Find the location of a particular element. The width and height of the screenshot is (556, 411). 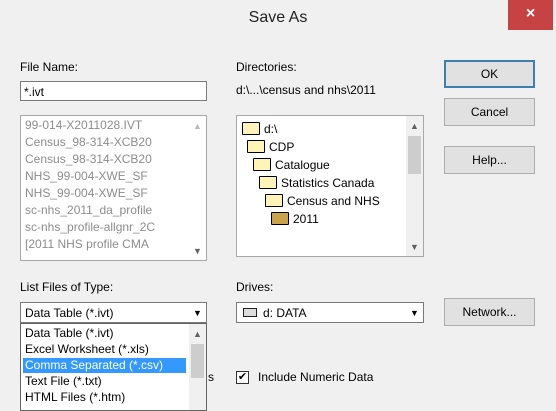

tree-item: Census and NHS is located at coordinates (322, 201).